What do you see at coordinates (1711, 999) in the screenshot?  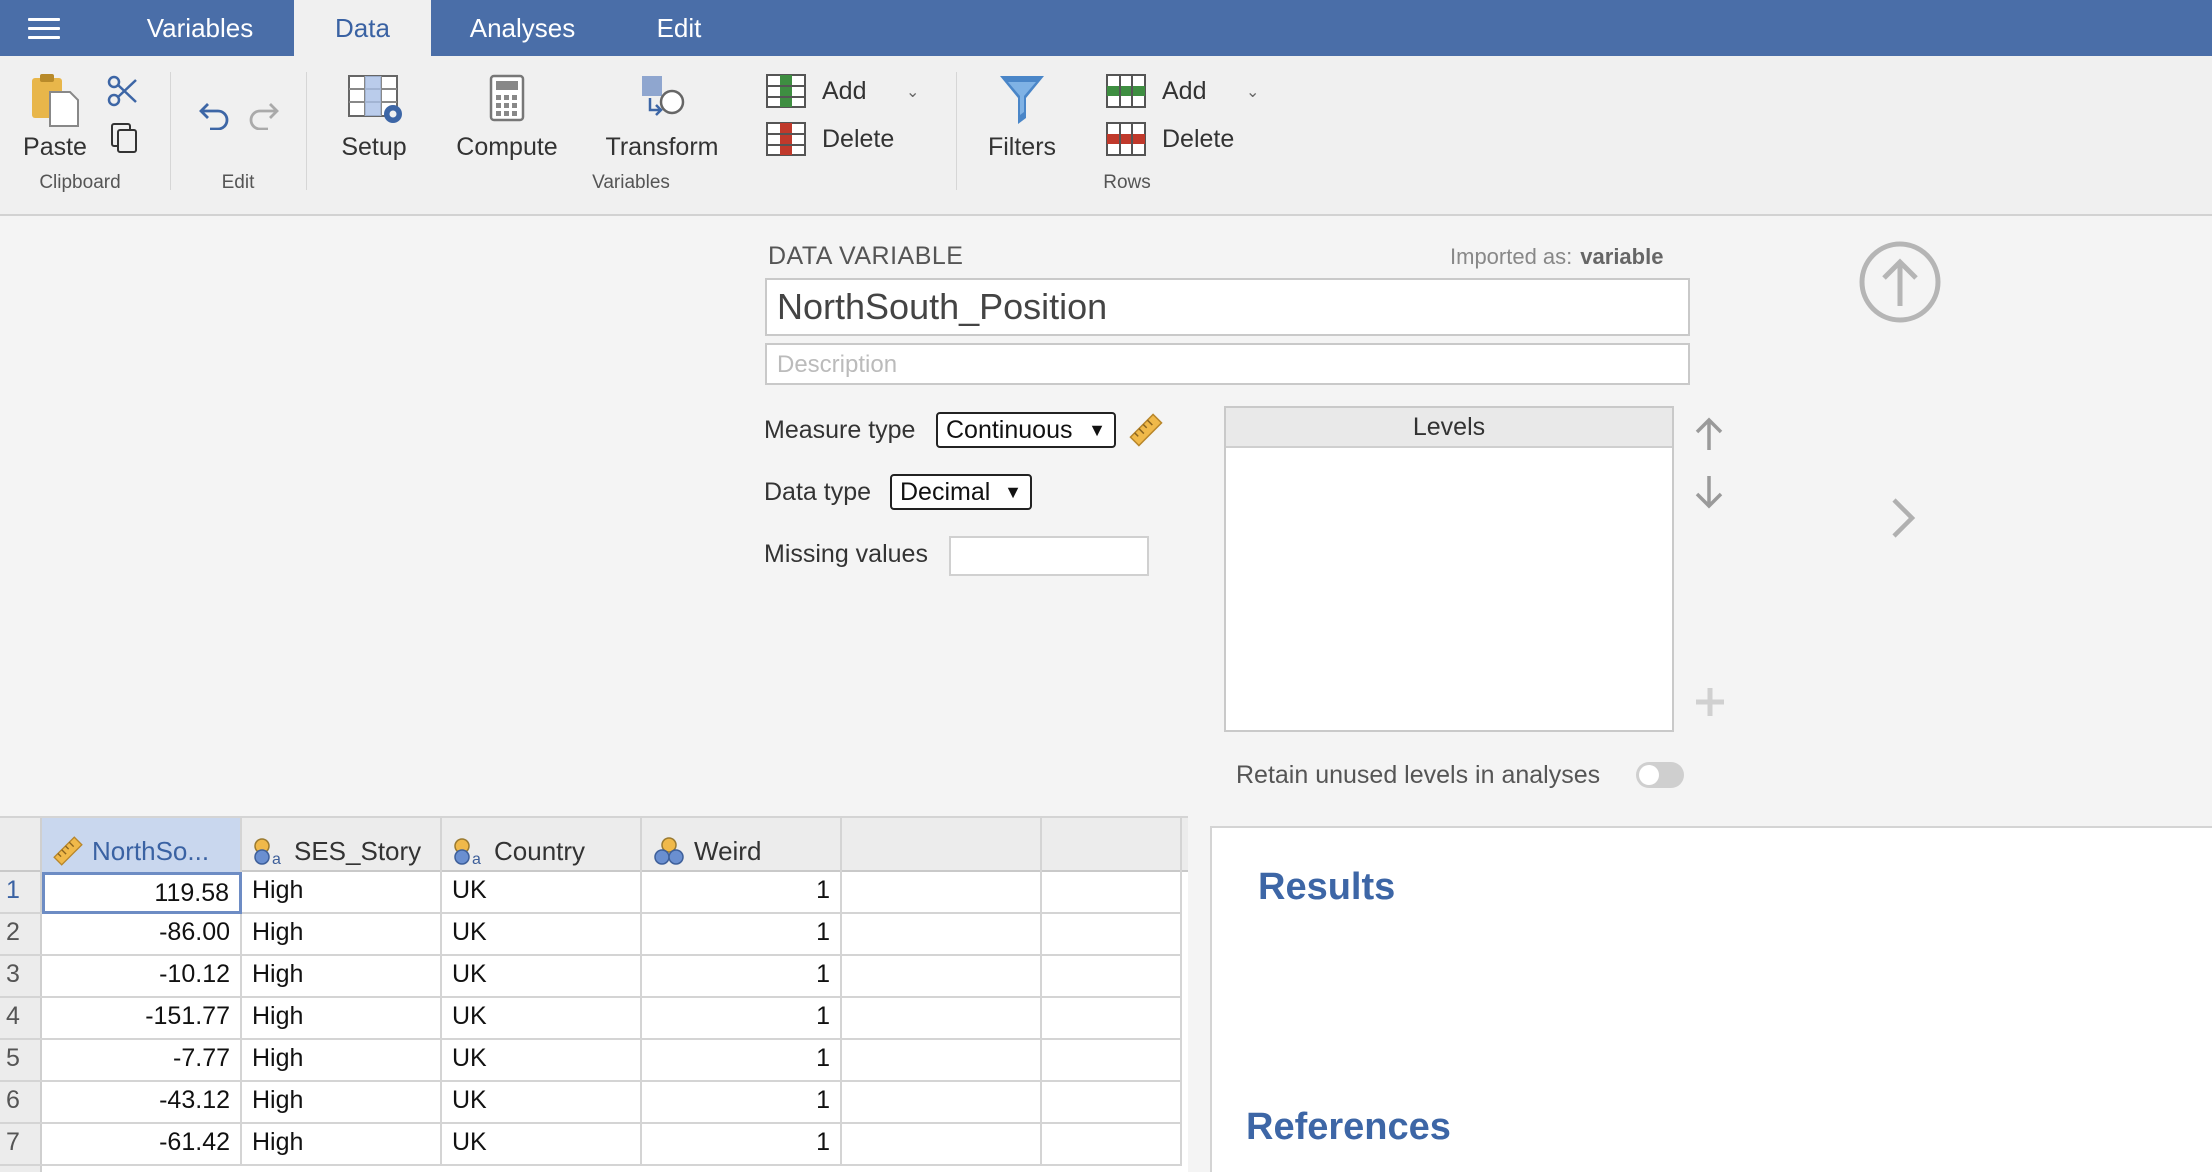 I see `results-panel: Results References` at bounding box center [1711, 999].